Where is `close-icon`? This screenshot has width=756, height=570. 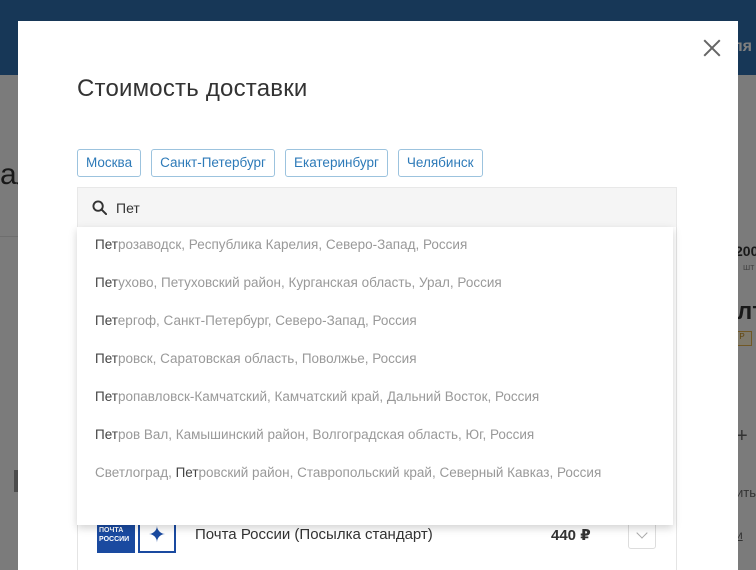
close-icon is located at coordinates (712, 48).